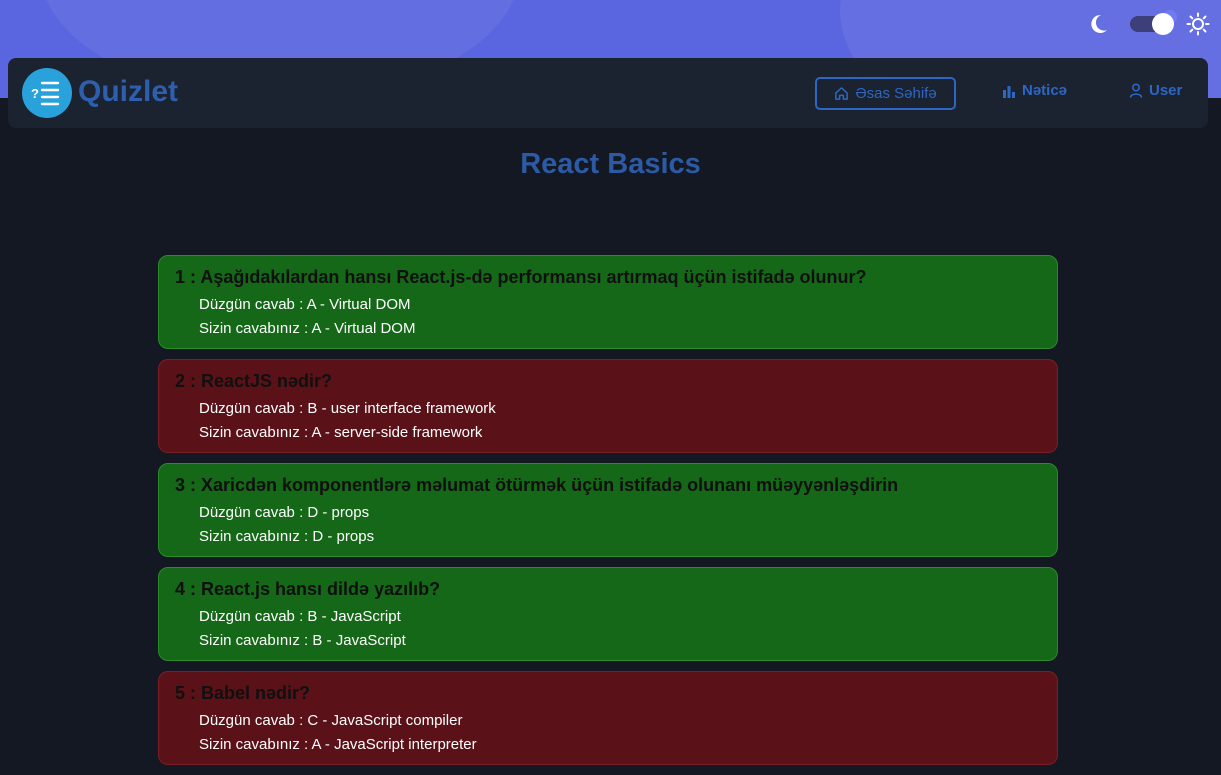  I want to click on user-answer: Sizin cavabınız : B - JavaScript, so click(302, 640).